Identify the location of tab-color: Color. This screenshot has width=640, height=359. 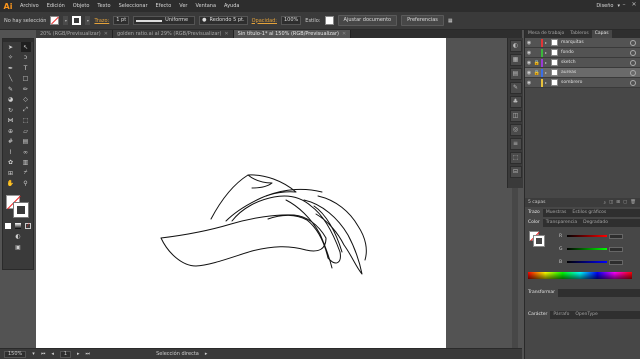
(534, 223).